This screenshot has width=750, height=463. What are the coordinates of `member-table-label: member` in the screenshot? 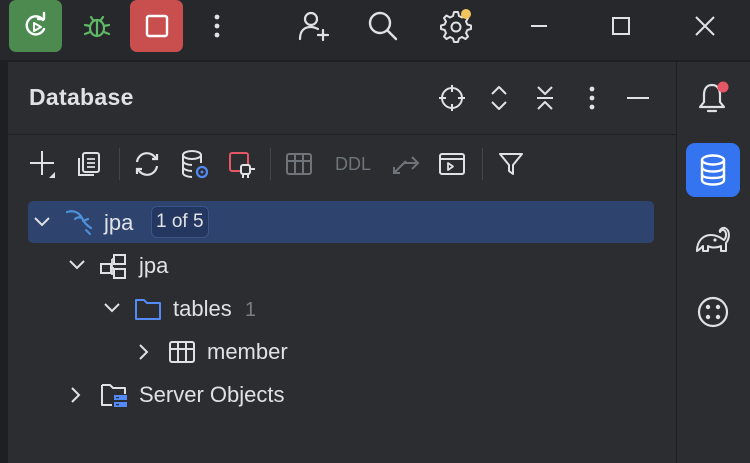 It's located at (247, 352).